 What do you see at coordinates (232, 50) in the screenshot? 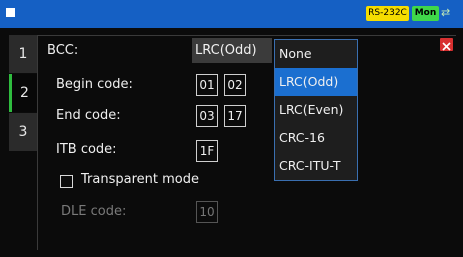
I see `bcc-select: LRC(Odd)` at bounding box center [232, 50].